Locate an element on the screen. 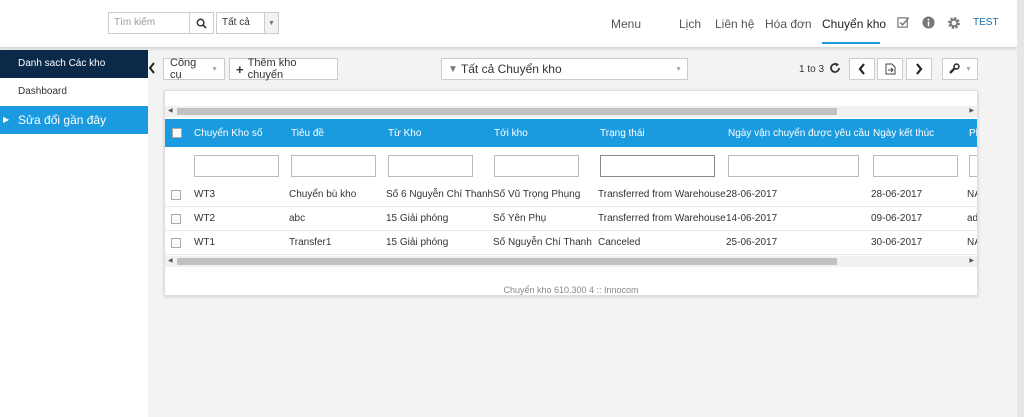 The image size is (1024, 417). settings-dropdown: ▼ is located at coordinates (960, 69).